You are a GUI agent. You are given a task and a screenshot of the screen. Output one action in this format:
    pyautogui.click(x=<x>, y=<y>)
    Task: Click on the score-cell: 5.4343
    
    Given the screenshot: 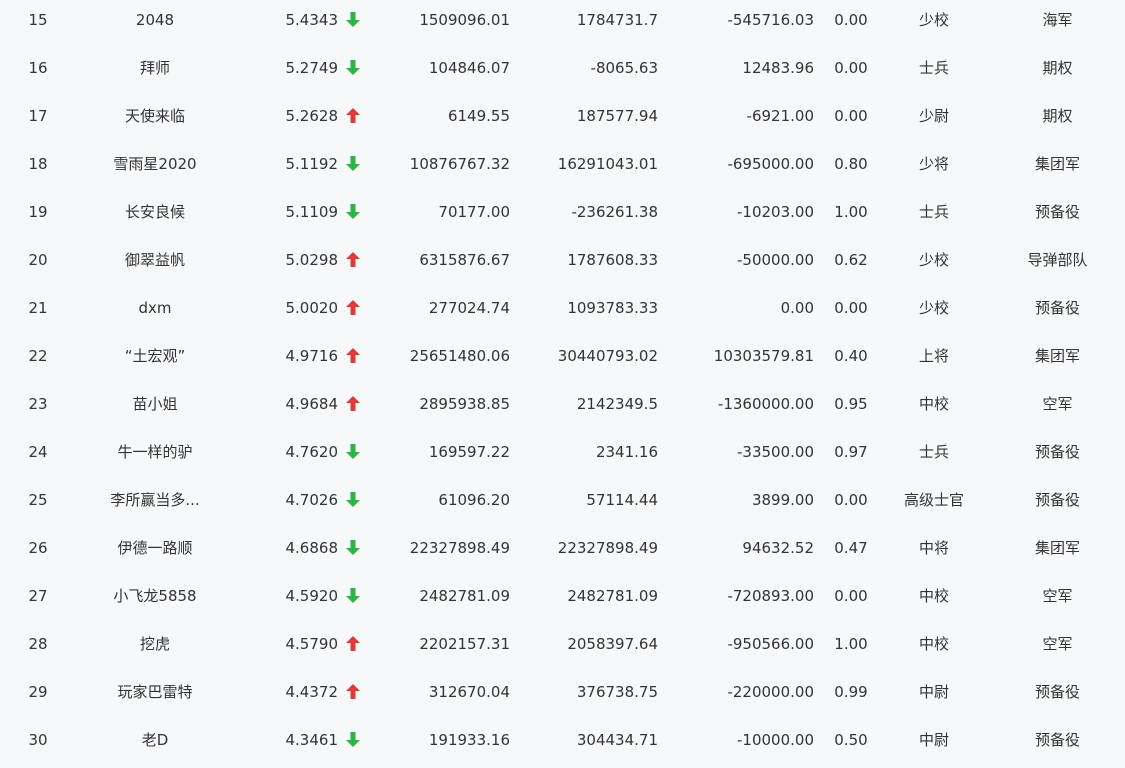 What is the action you would take?
    pyautogui.click(x=312, y=20)
    